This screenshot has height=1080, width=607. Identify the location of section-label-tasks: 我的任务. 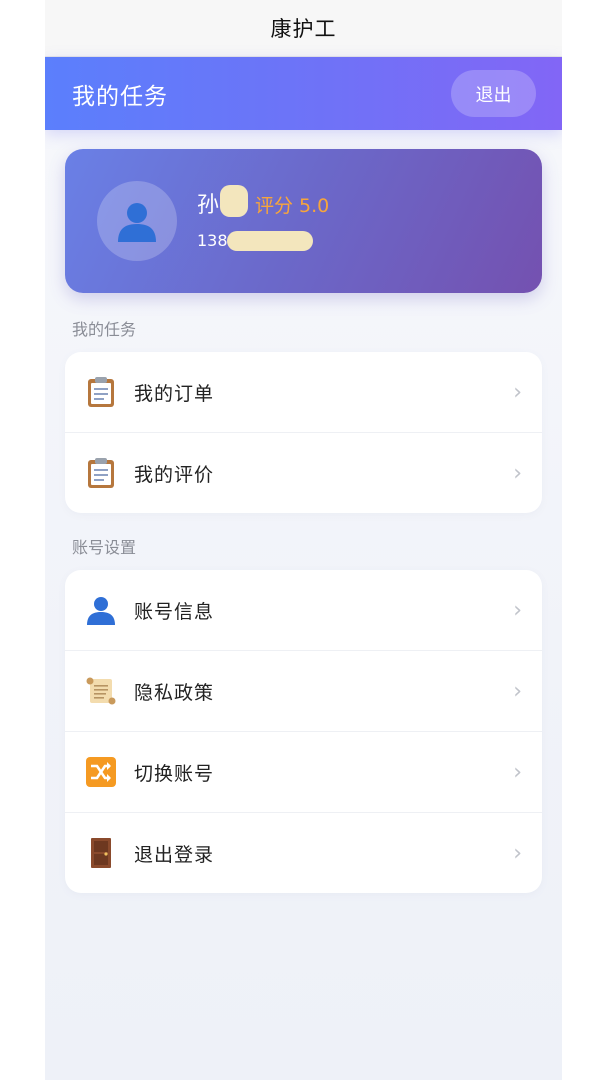
(104, 329).